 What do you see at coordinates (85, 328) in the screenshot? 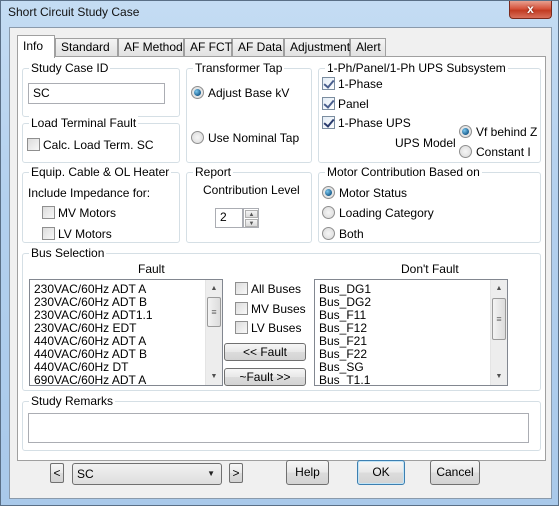
I see `list-item: 230VAC/60Hz EDT` at bounding box center [85, 328].